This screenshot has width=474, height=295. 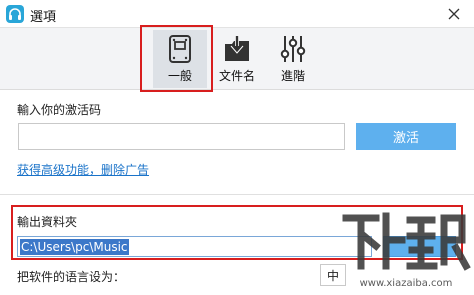 What do you see at coordinates (237, 48) in the screenshot?
I see `download-file-icon` at bounding box center [237, 48].